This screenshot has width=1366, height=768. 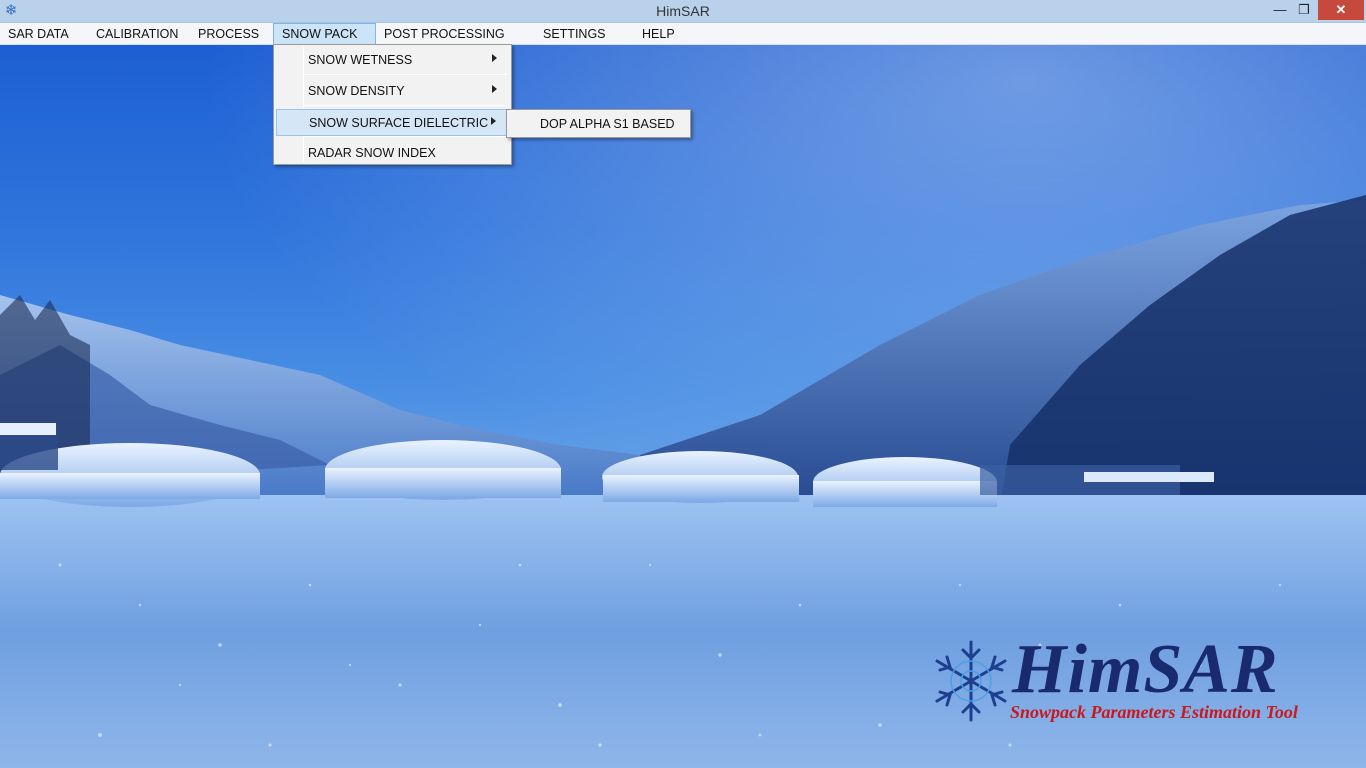 I want to click on menu-item-label: SNOW SURFACE DIELECTRIC, so click(x=399, y=123).